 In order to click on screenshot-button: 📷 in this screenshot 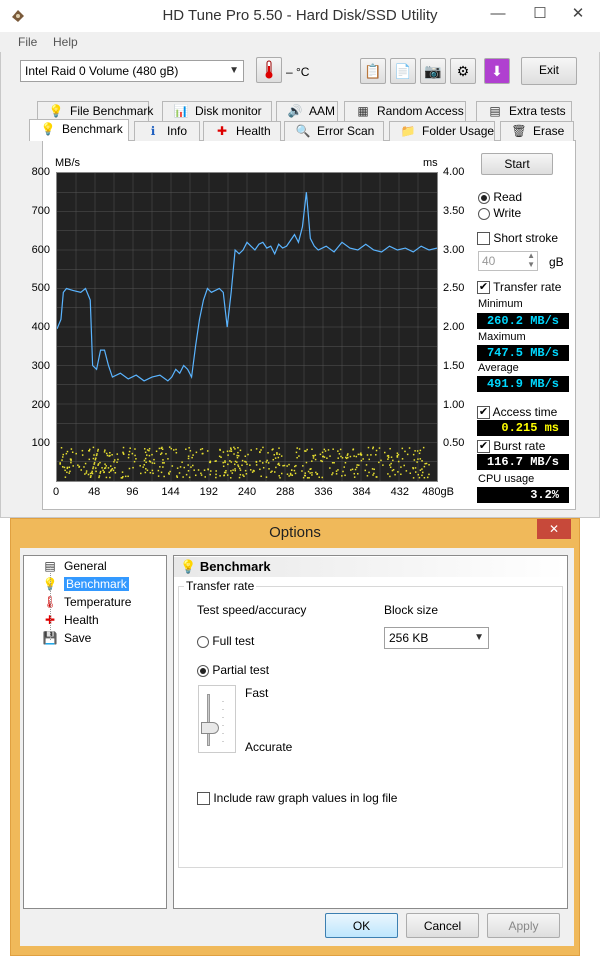, I will do `click(433, 71)`.